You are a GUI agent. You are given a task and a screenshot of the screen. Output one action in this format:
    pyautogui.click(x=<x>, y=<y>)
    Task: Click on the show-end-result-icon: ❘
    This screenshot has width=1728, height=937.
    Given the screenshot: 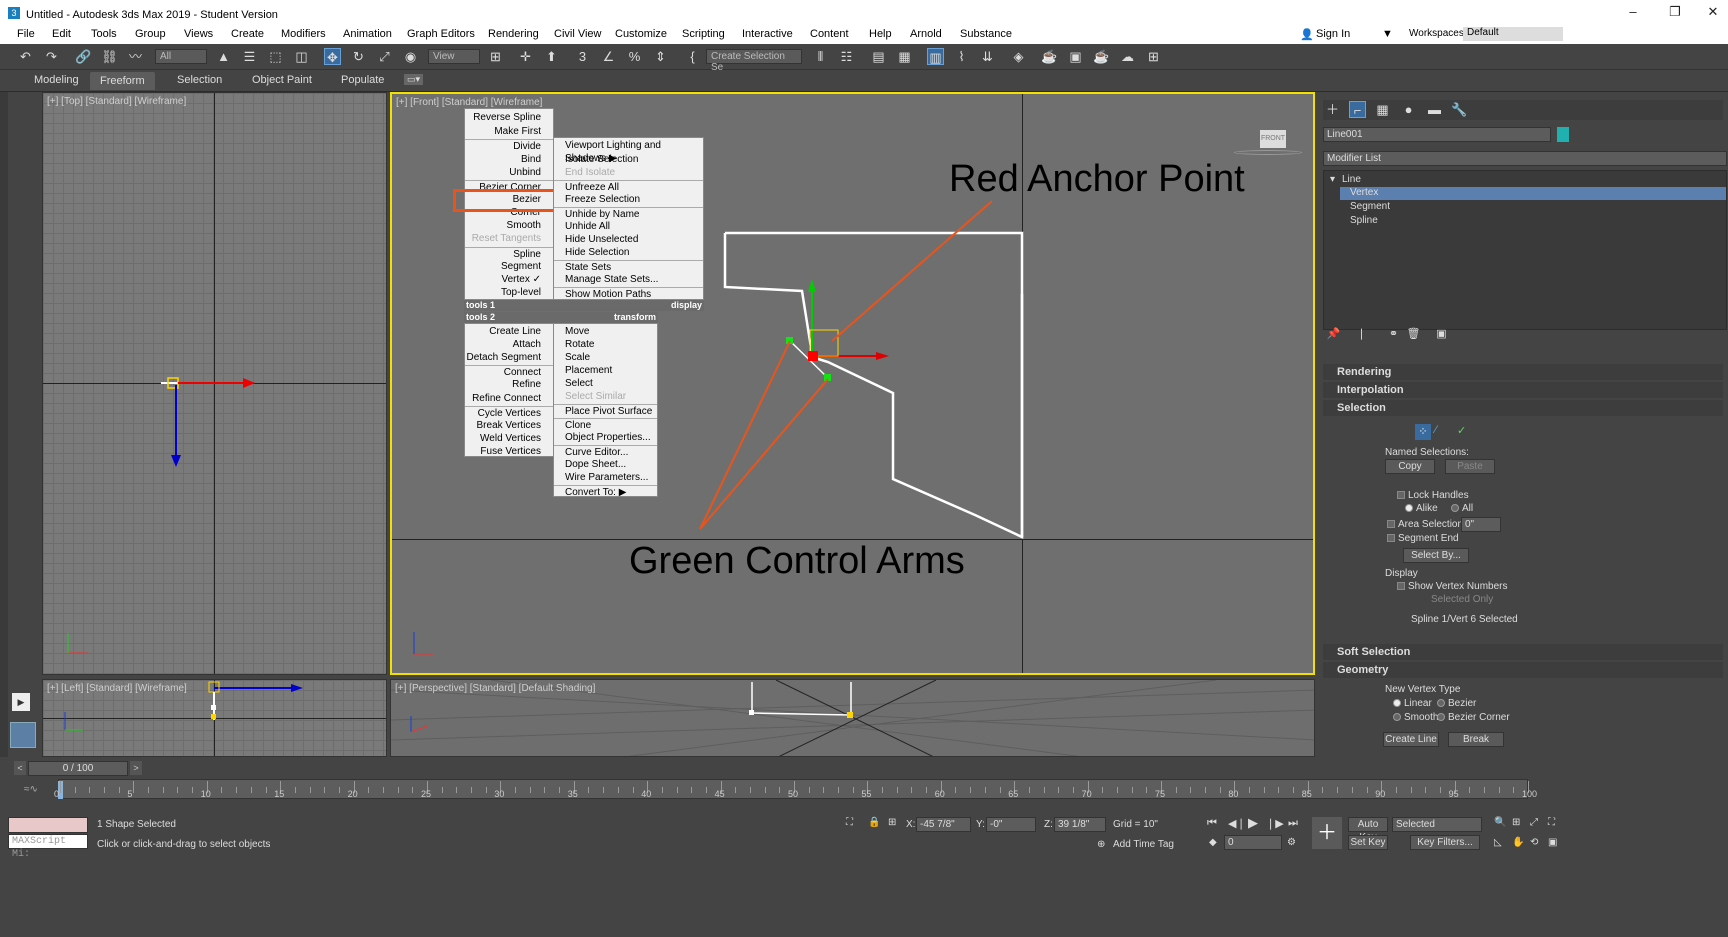 What is the action you would take?
    pyautogui.click(x=1361, y=334)
    